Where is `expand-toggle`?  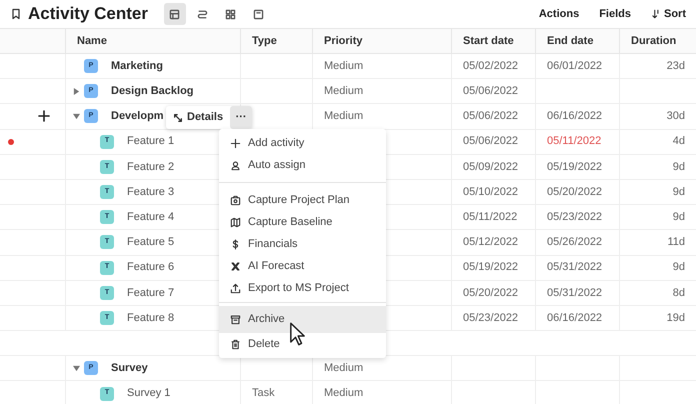 expand-toggle is located at coordinates (76, 91).